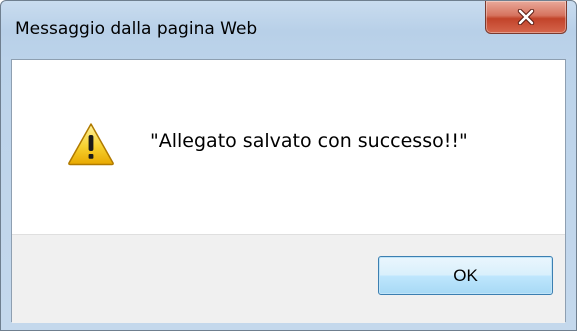  Describe the element at coordinates (136, 29) in the screenshot. I see `dialog-title: Messaggio dalla pagina Web` at that location.